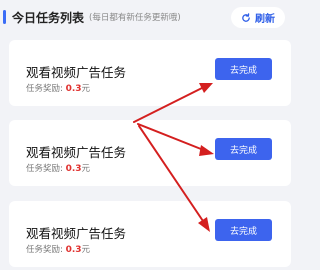 Image resolution: width=320 pixels, height=270 pixels. What do you see at coordinates (246, 17) in the screenshot?
I see `refresh-icon` at bounding box center [246, 17].